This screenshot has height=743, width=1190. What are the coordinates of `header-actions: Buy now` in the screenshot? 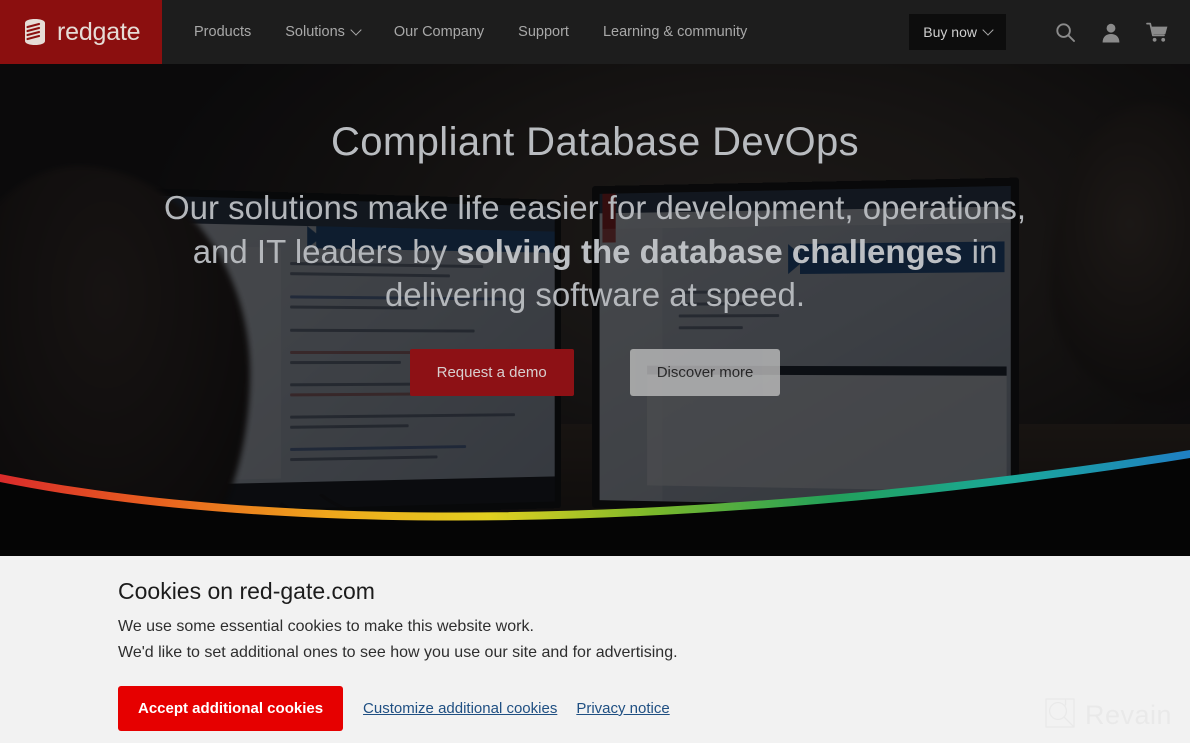 It's located at (1049, 32).